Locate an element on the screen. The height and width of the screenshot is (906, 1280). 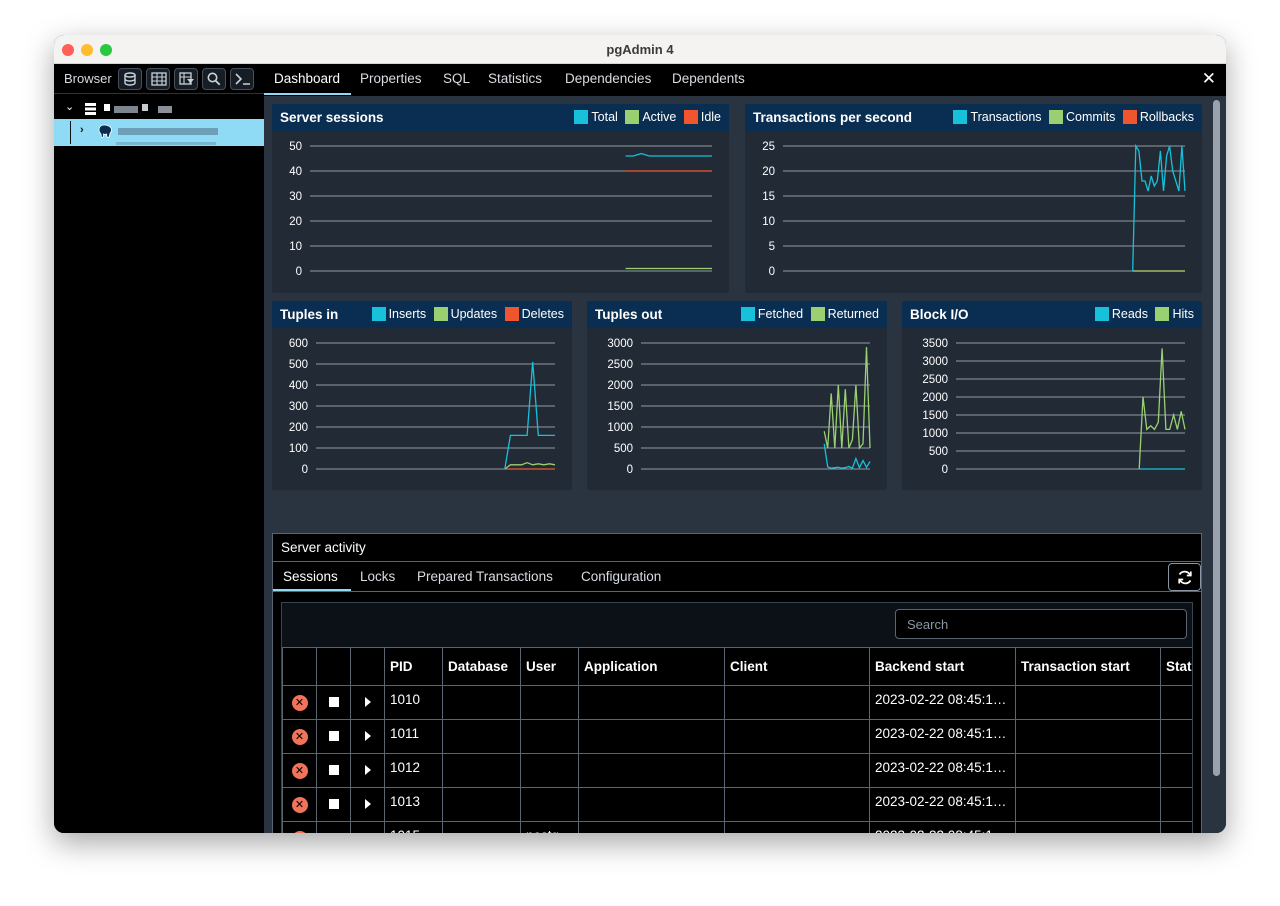
chevron-down-icon: ⌄ is located at coordinates (69, 106).